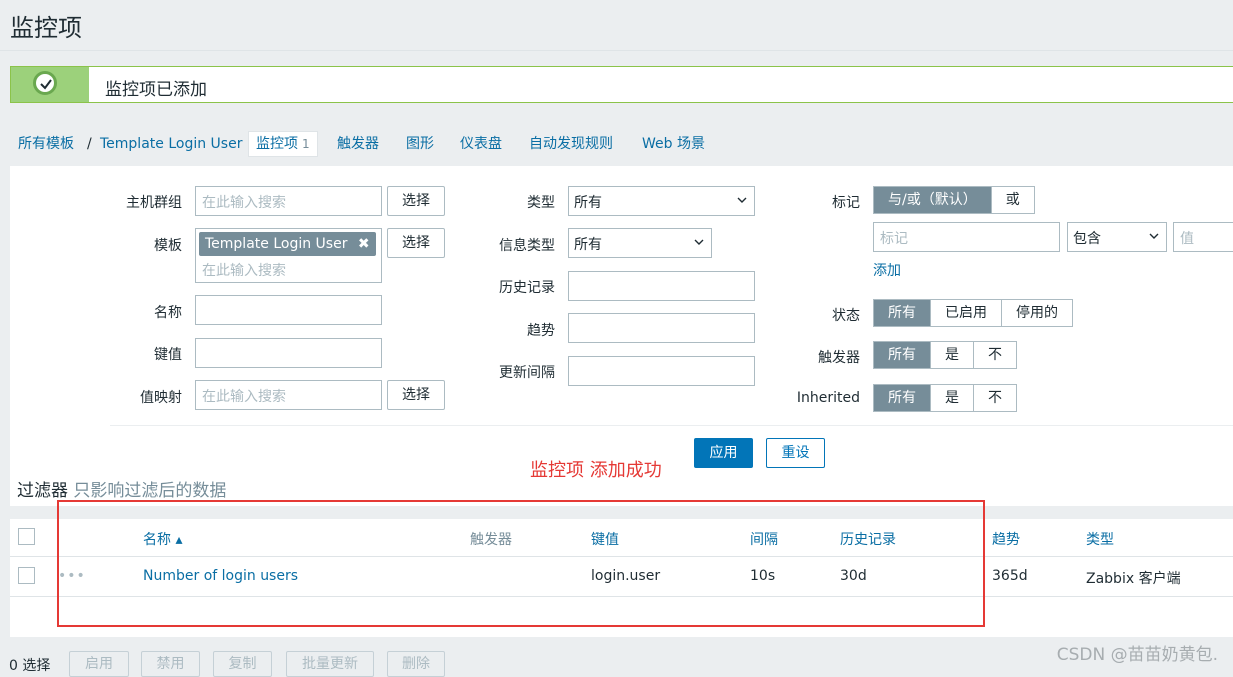 This screenshot has height=677, width=1233. What do you see at coordinates (1137, 655) in the screenshot?
I see `watermark: CSDN @苗苗奶黄包.` at bounding box center [1137, 655].